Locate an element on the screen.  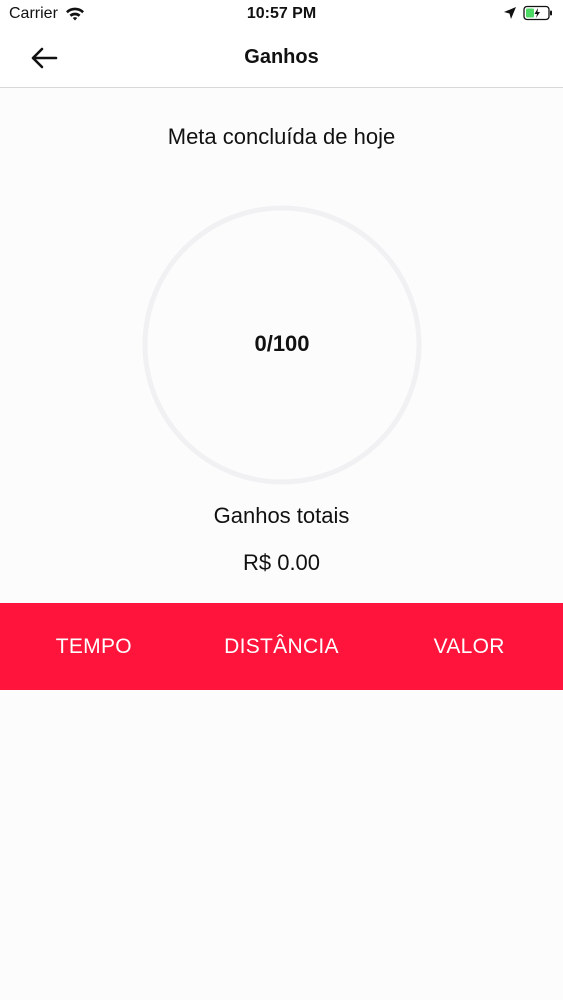
tab-distancia: DISTÂNCIA is located at coordinates (282, 647).